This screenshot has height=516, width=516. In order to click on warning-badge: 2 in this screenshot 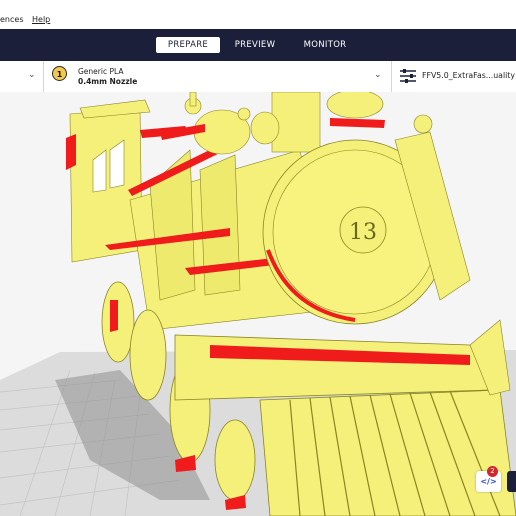, I will do `click(492, 471)`.